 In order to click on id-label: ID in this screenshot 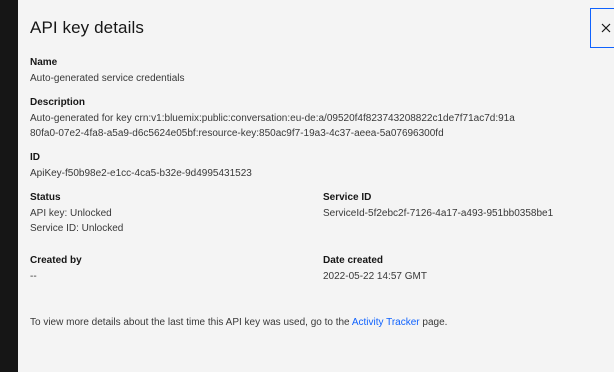, I will do `click(35, 157)`.